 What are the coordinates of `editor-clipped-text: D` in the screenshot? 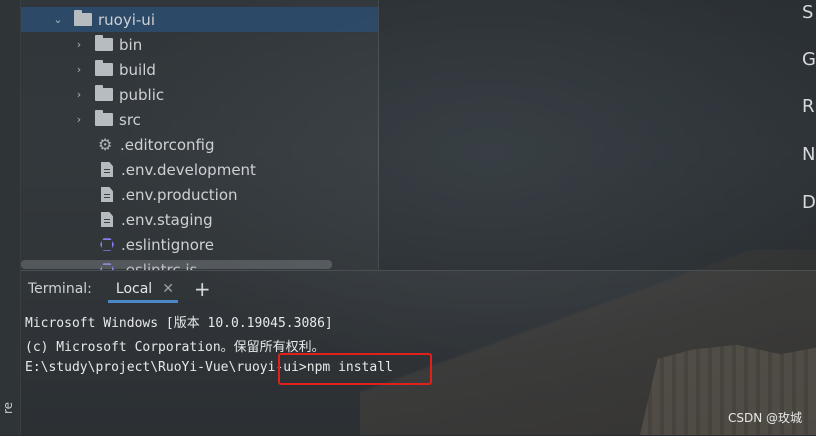 It's located at (809, 202).